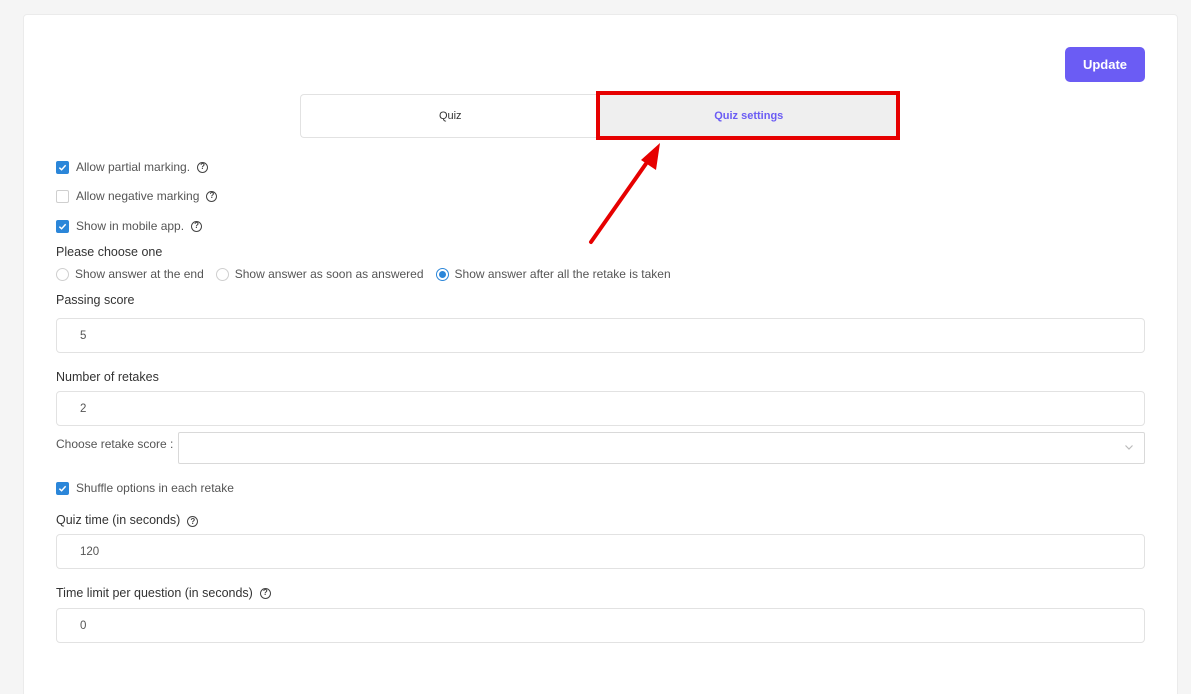 Image resolution: width=1191 pixels, height=694 pixels. Describe the element at coordinates (1105, 64) in the screenshot. I see `update-button: Update` at that location.